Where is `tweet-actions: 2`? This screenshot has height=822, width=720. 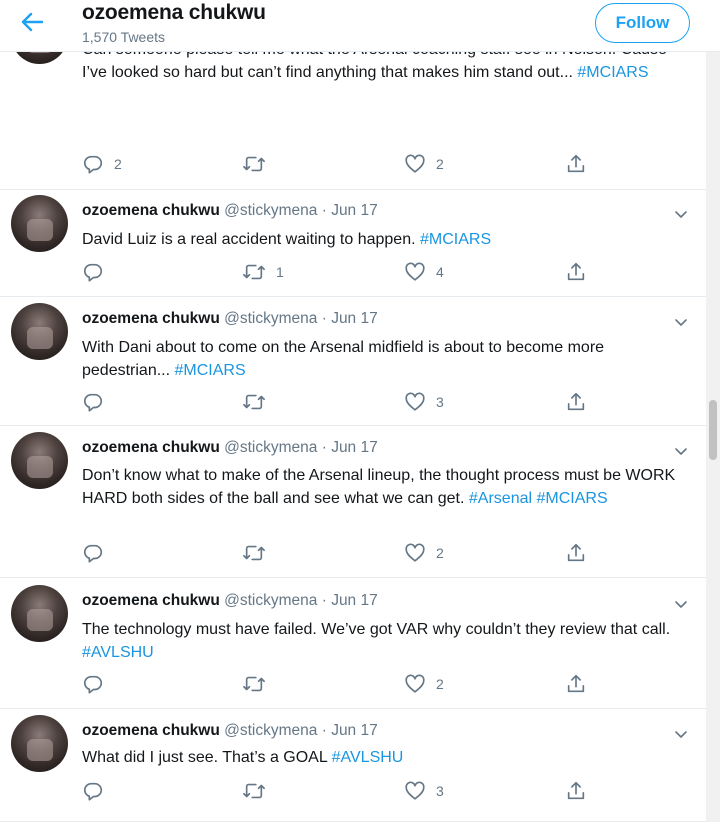
tweet-actions: 2 is located at coordinates (342, 553).